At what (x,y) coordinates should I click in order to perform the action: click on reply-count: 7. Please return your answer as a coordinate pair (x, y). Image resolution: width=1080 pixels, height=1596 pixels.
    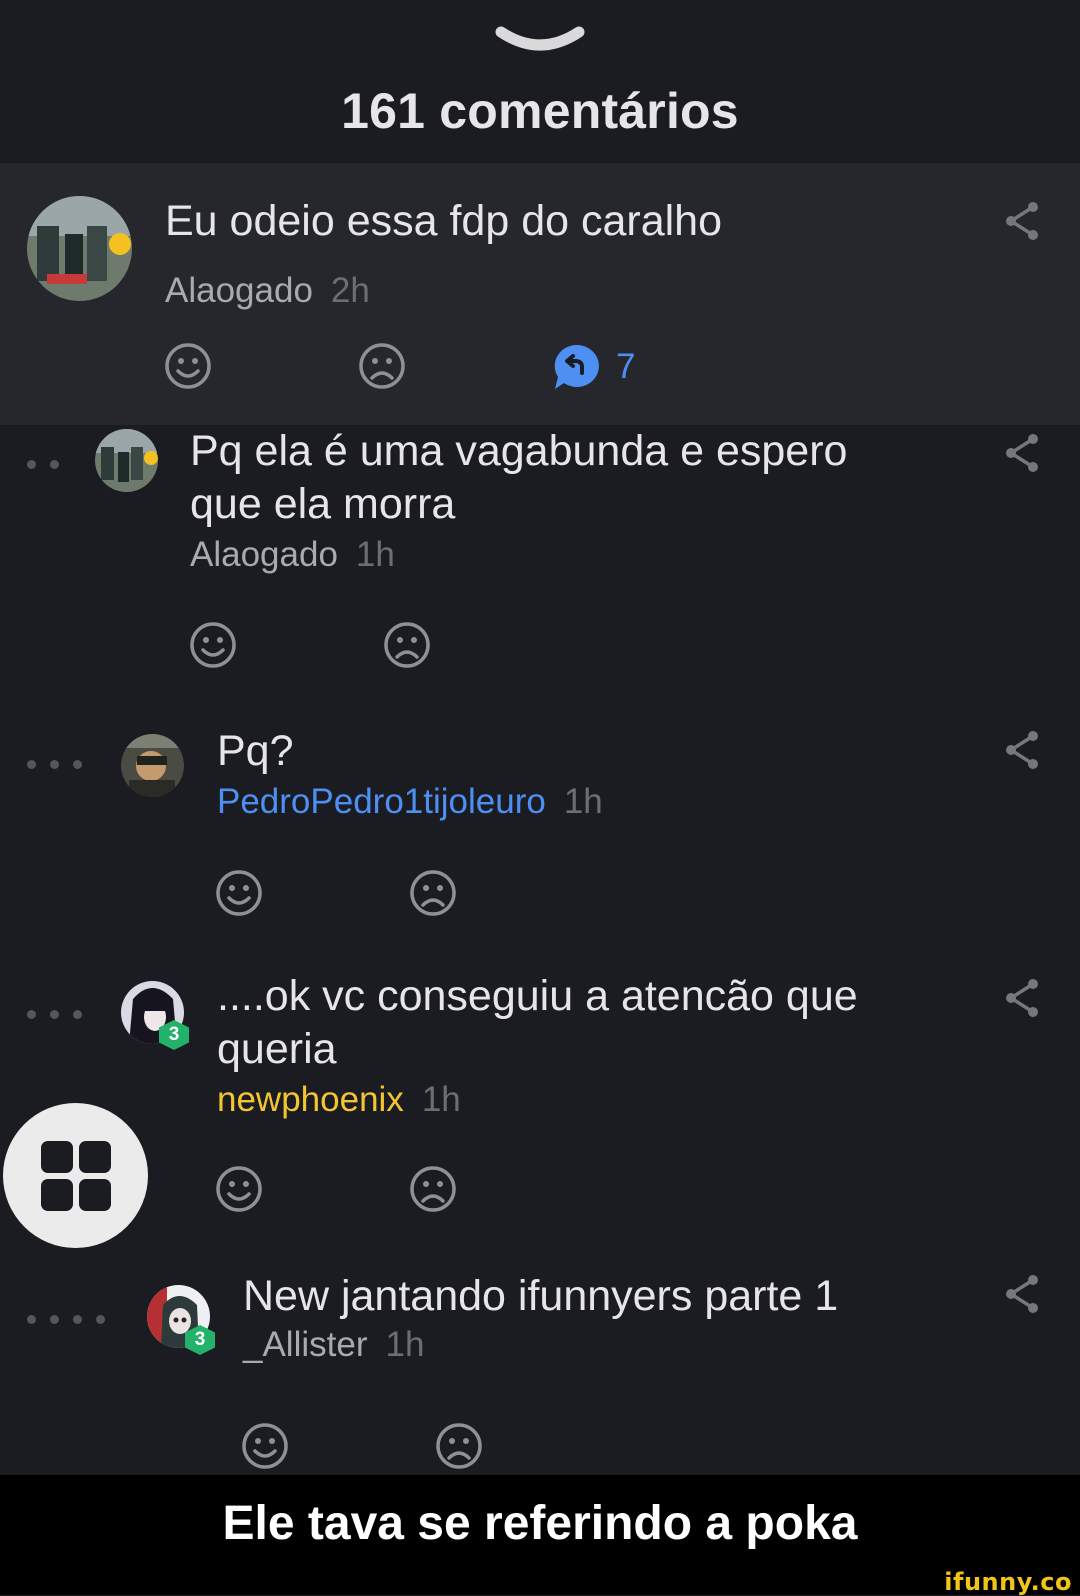
    Looking at the image, I should click on (626, 366).